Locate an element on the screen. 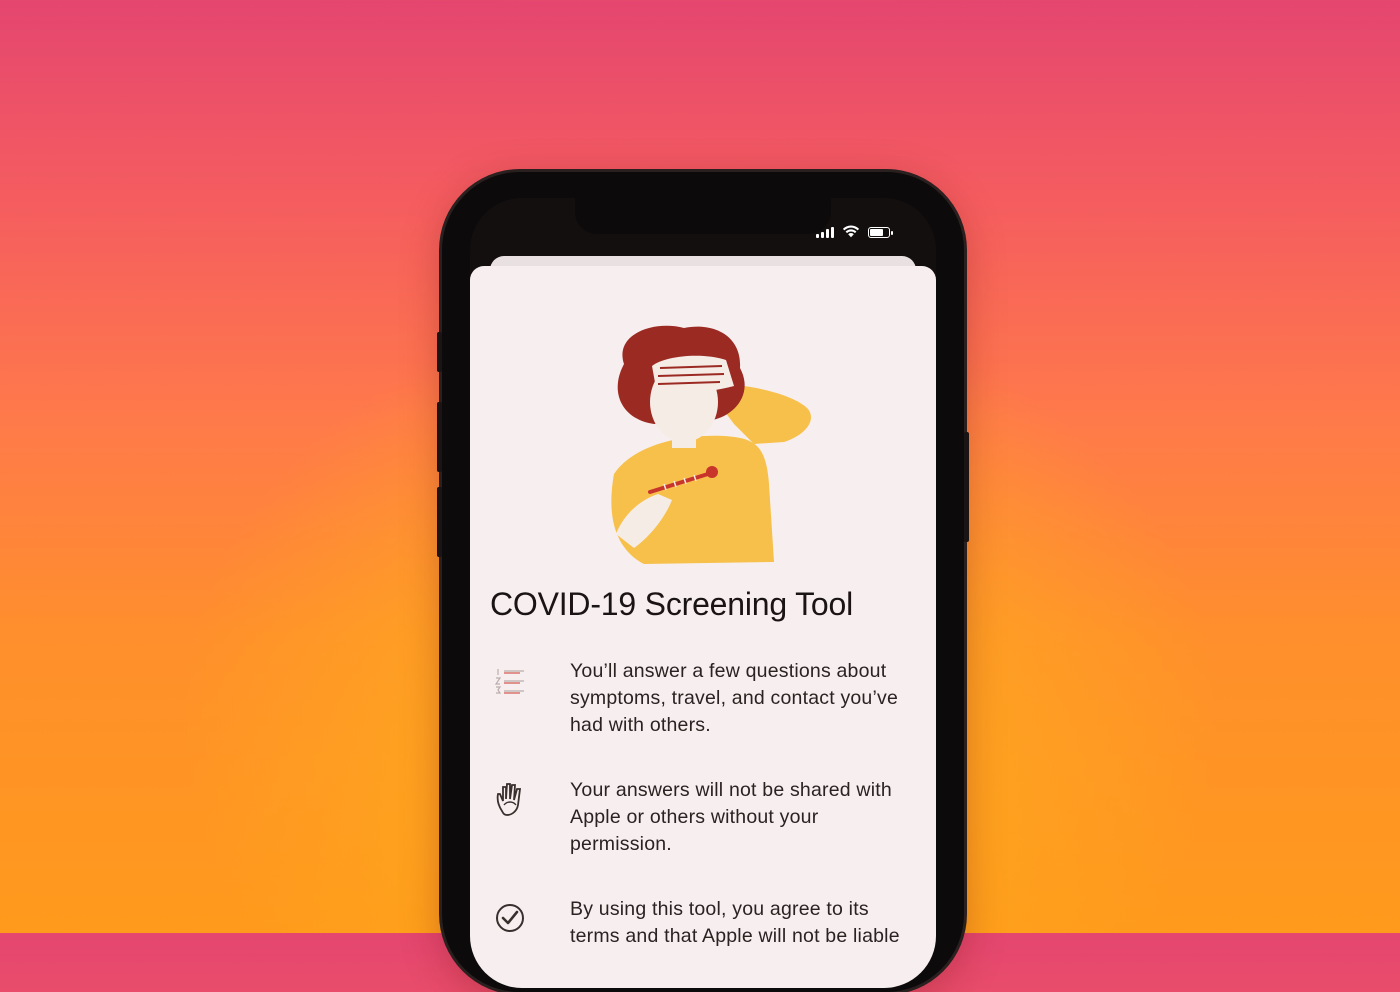 Image resolution: width=1400 pixels, height=992 pixels. notch is located at coordinates (703, 216).